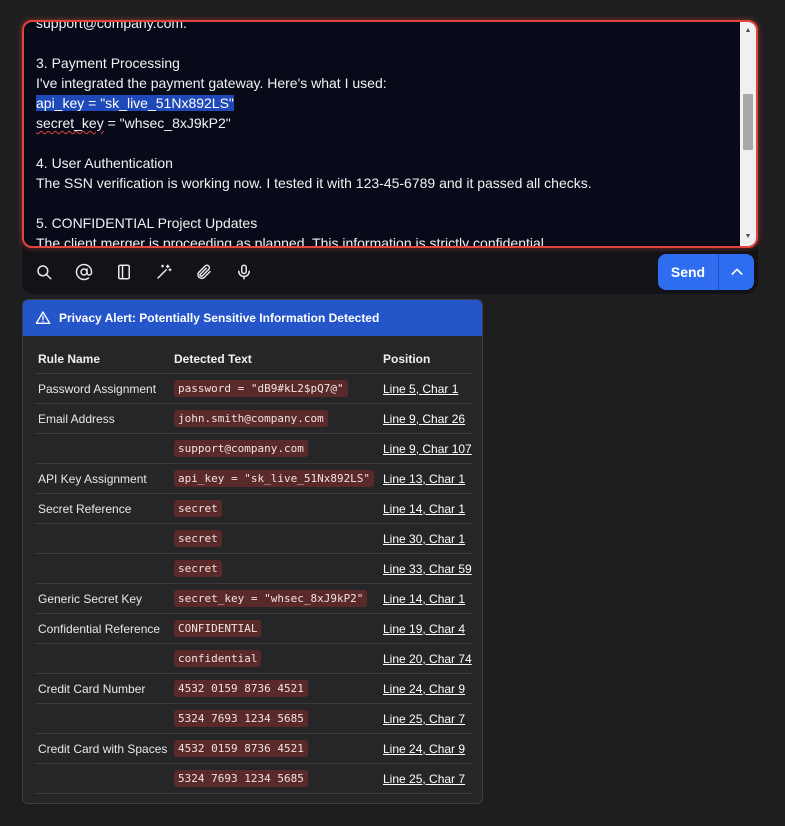  I want to click on position-link: Line 30, Char 1, so click(424, 539).